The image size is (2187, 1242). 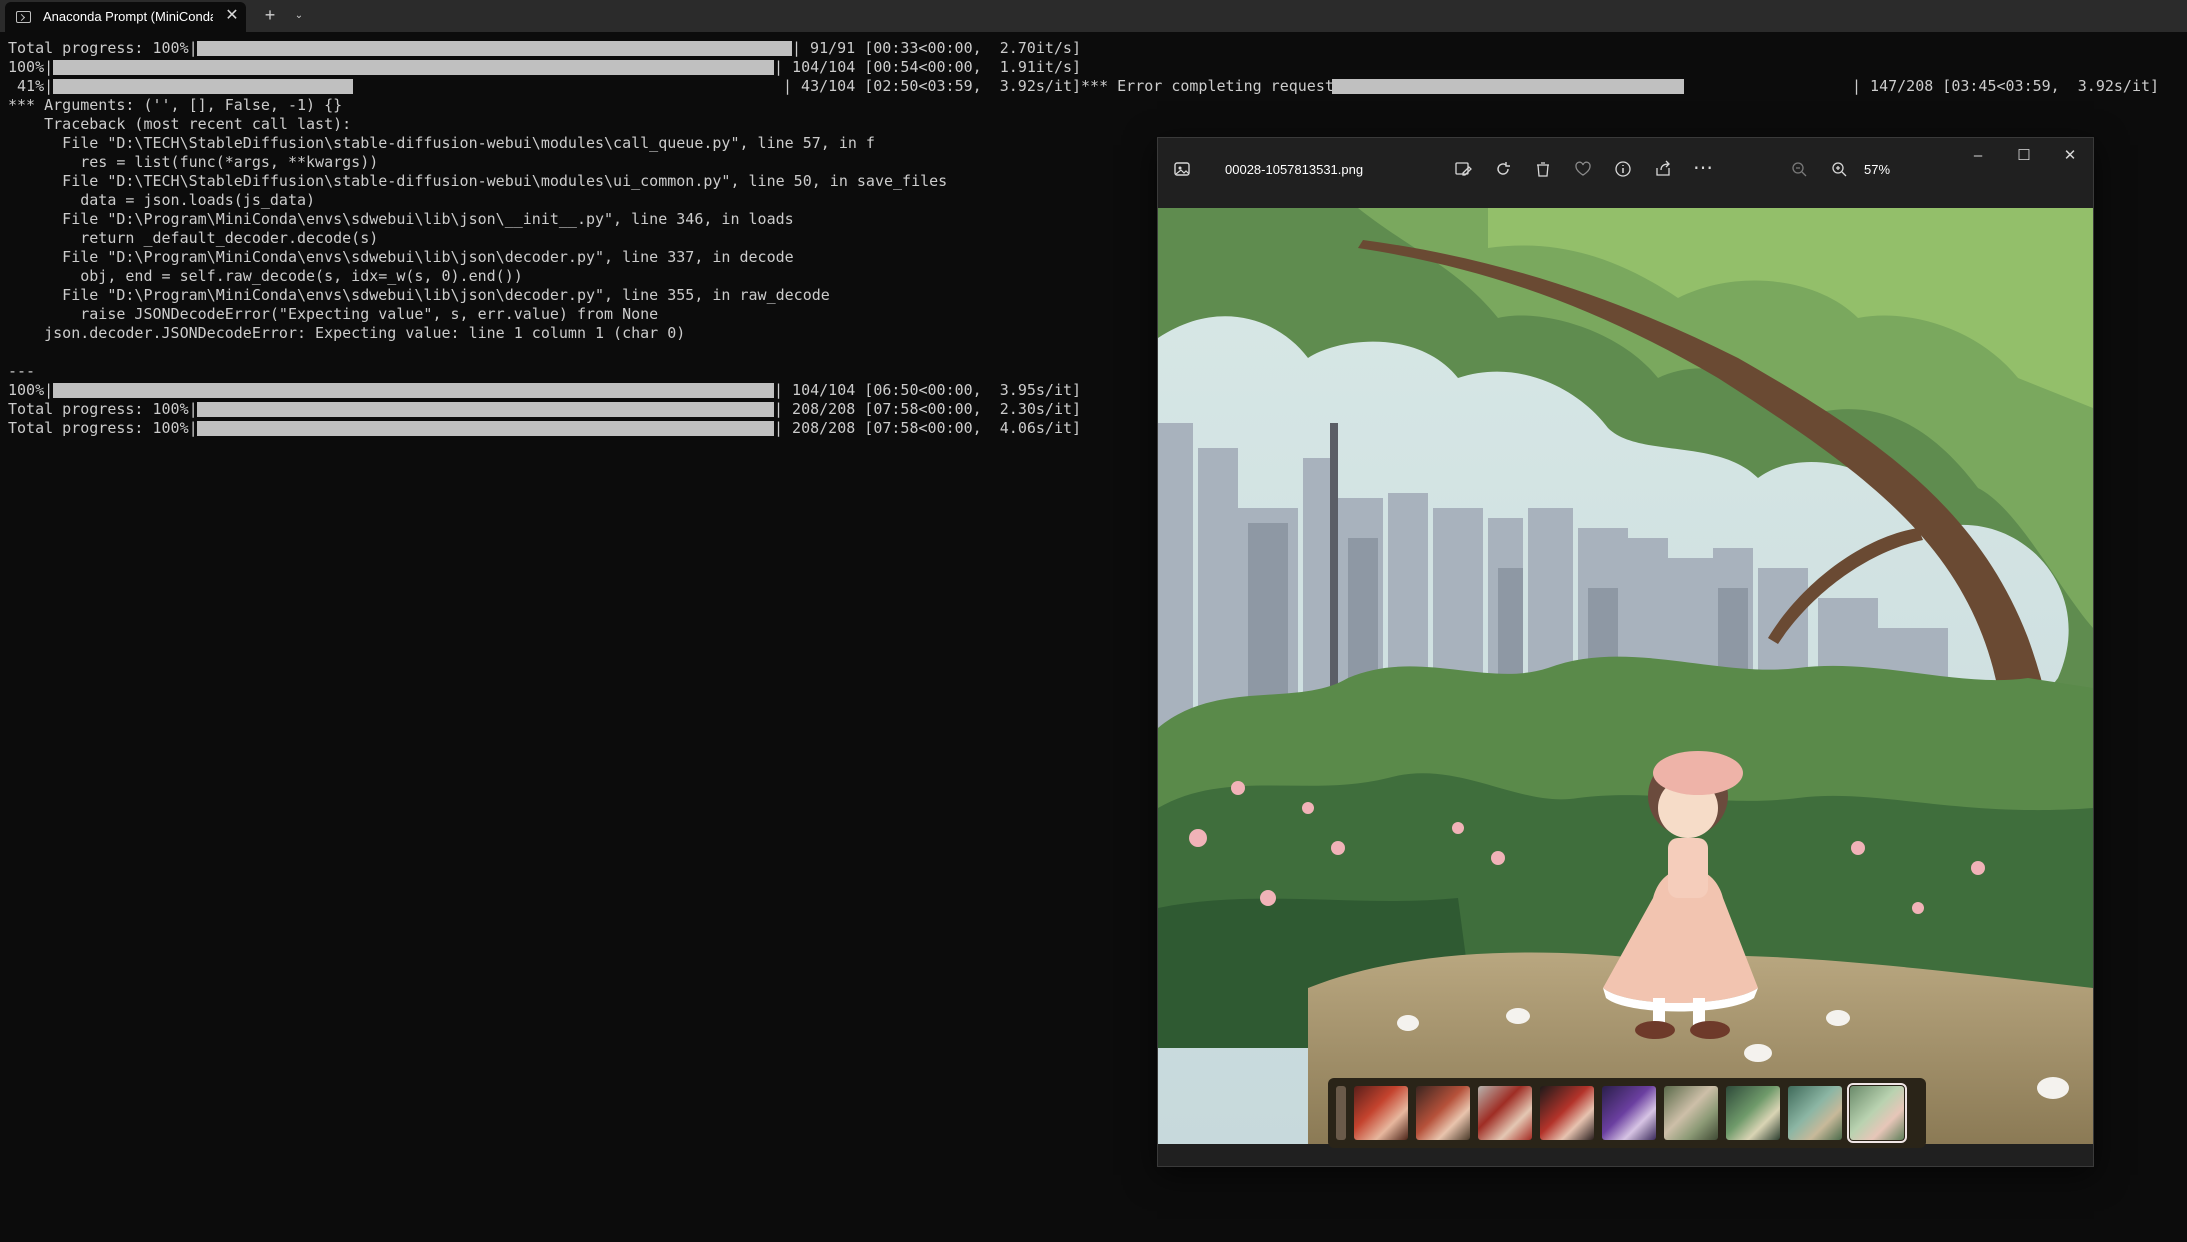 I want to click on terminal-tab-bar: Anaconda Prompt (MiniConda) ✕ + ⌄, so click(x=1093, y=16).